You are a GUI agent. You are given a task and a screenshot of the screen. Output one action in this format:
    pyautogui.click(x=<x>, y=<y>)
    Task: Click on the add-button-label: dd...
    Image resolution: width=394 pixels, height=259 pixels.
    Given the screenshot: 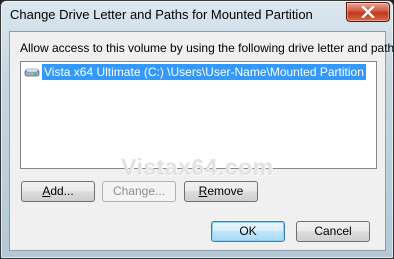 What is the action you would take?
    pyautogui.click(x=62, y=191)
    